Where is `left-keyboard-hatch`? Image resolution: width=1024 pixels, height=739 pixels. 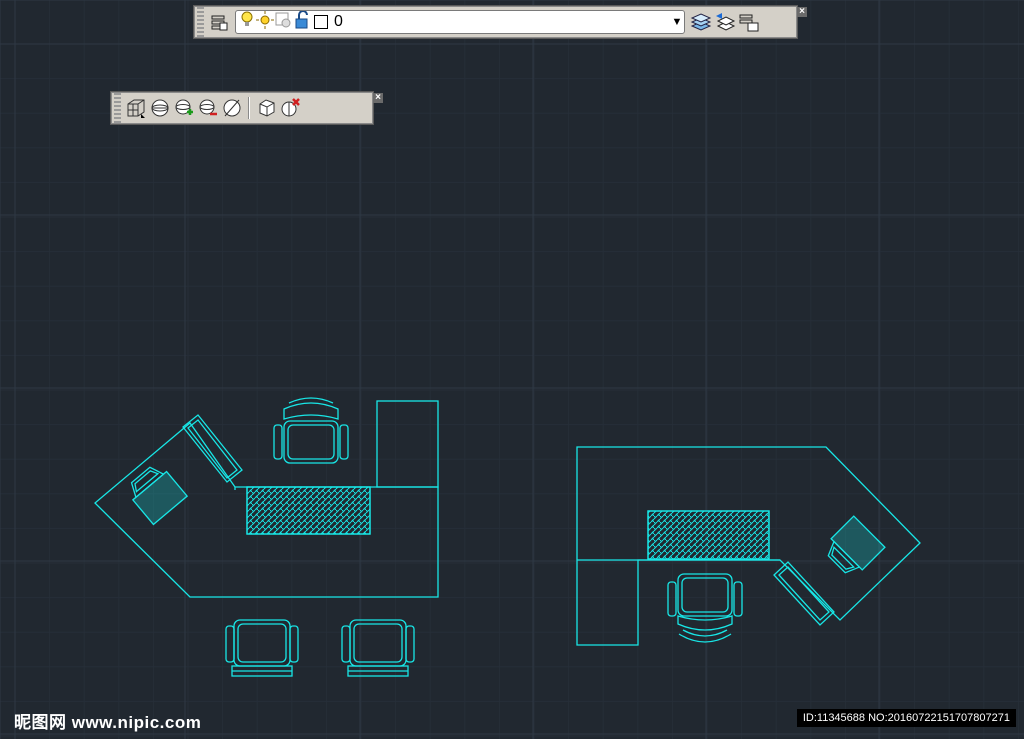 left-keyboard-hatch is located at coordinates (308, 510).